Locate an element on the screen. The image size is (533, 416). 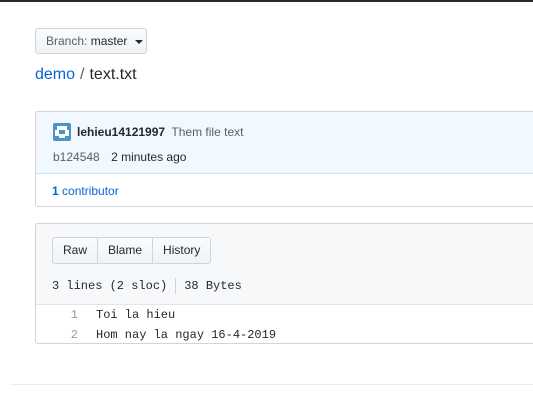
file-name: text.txt is located at coordinates (113, 74).